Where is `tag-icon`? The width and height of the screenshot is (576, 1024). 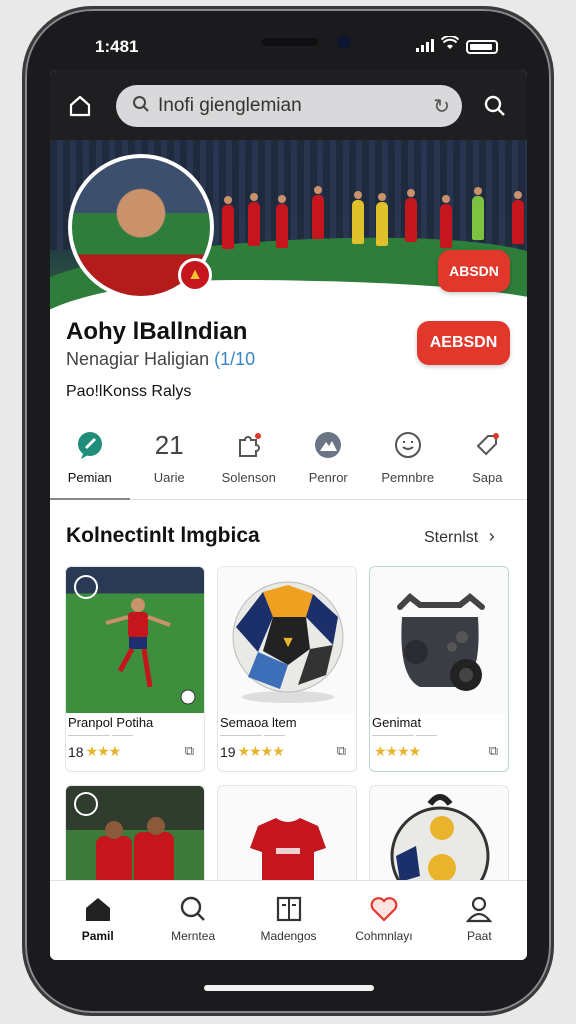 tag-icon is located at coordinates (487, 445).